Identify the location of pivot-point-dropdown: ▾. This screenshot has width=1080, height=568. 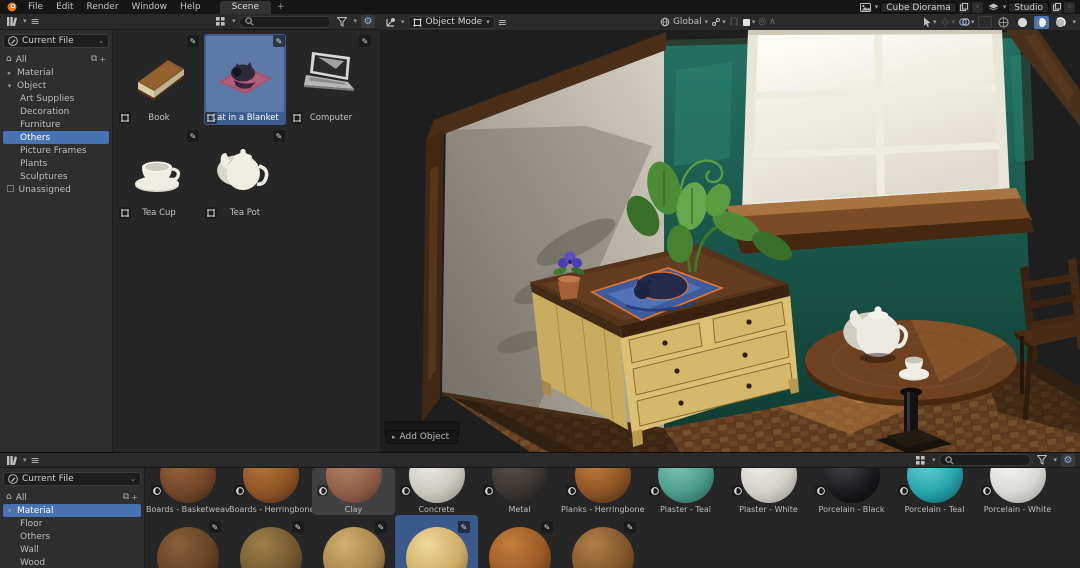
(718, 22).